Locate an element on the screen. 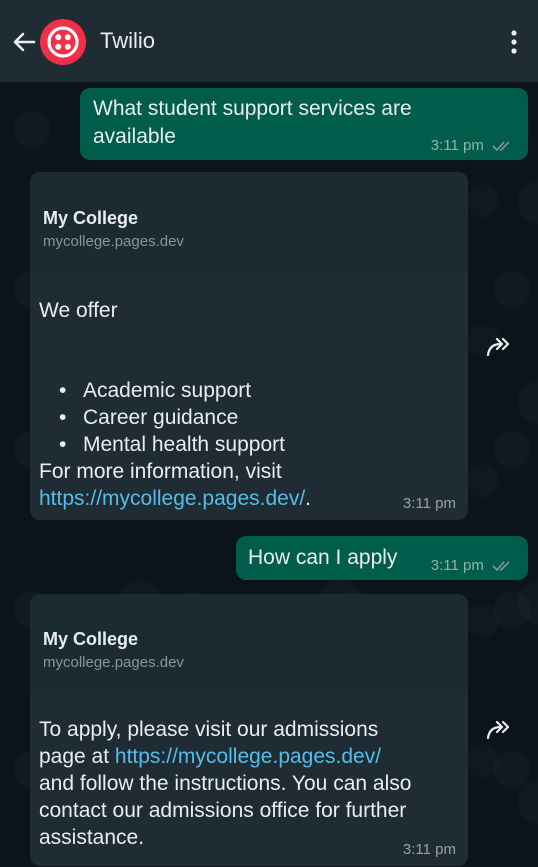 The height and width of the screenshot is (867, 538). message-text-line: available is located at coordinates (134, 136).